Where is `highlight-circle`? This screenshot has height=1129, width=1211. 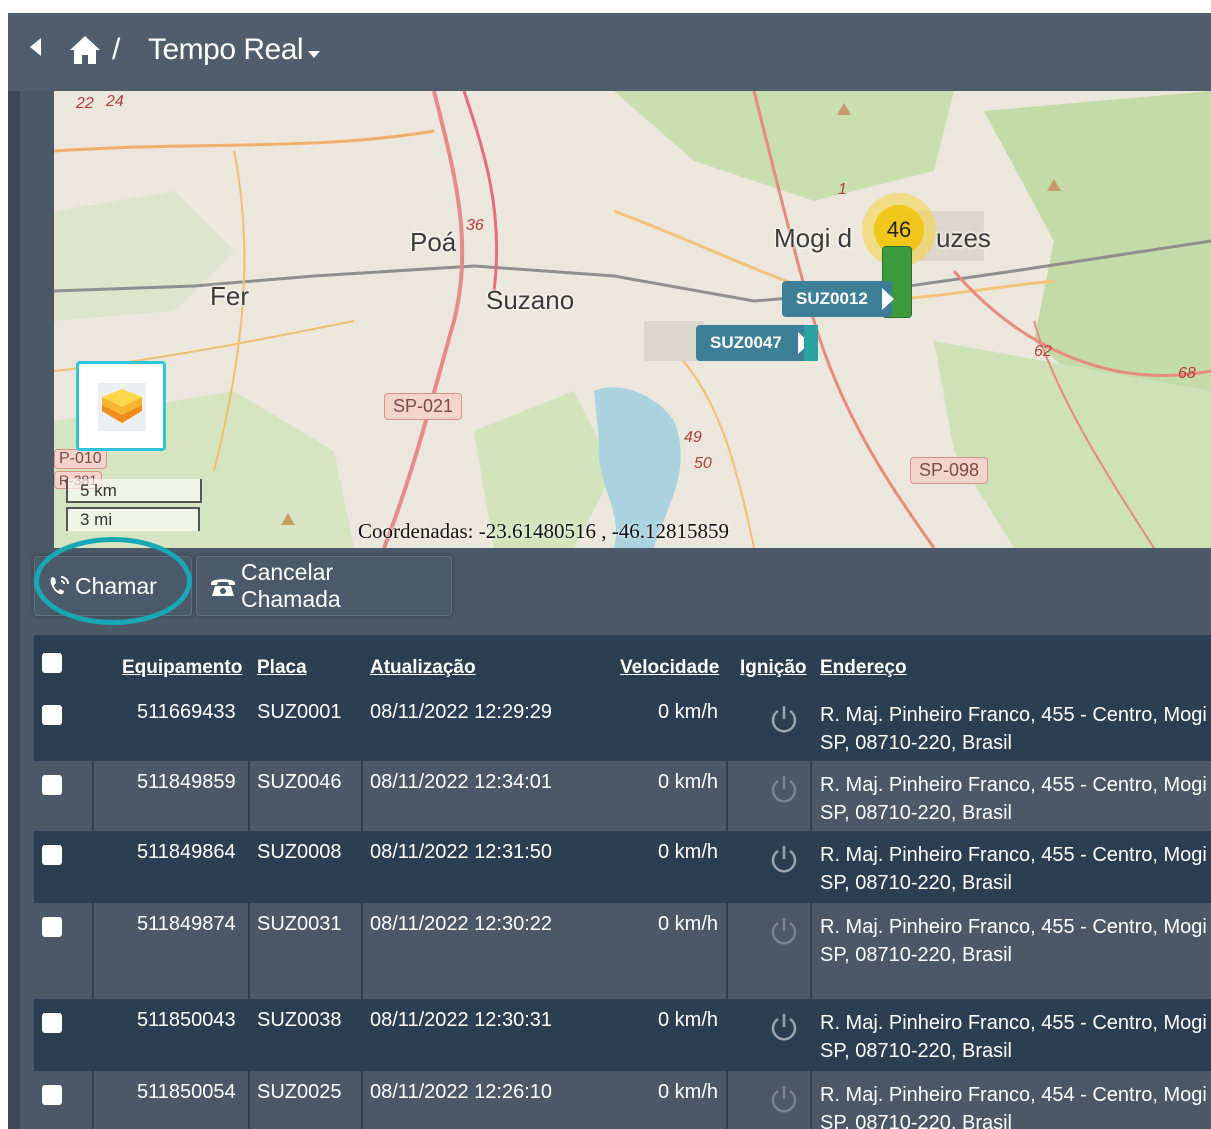
highlight-circle is located at coordinates (113, 581).